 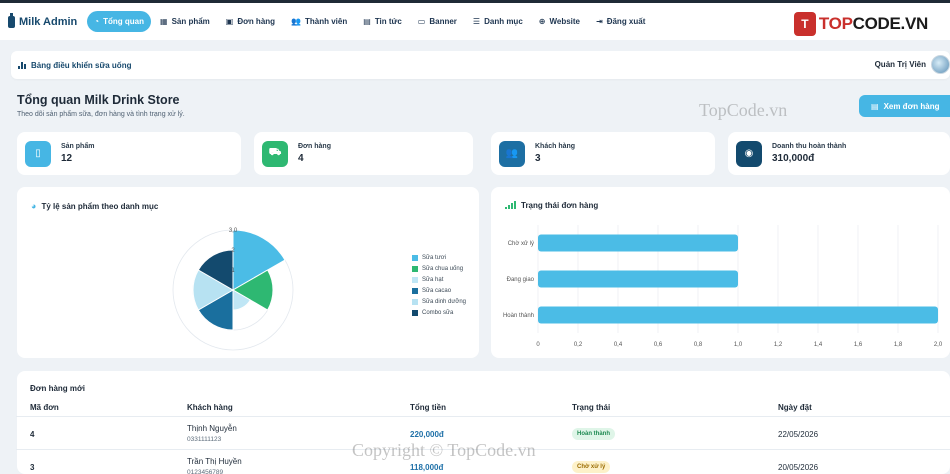 I want to click on stat-value: 310,000đ, so click(x=793, y=158).